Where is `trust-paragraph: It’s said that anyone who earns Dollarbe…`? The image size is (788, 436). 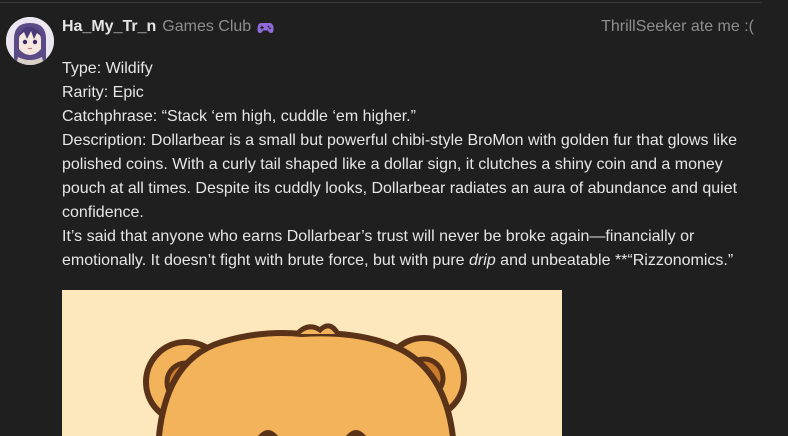
trust-paragraph: It’s said that anyone who earns Dollarbe… is located at coordinates (407, 249).